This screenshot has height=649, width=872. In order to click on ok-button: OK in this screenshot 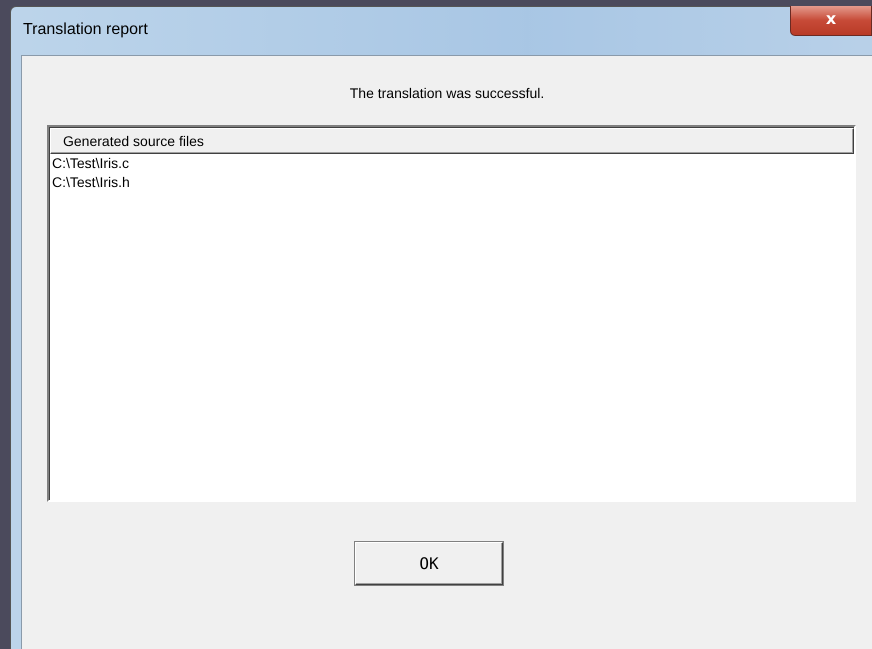, I will do `click(429, 563)`.